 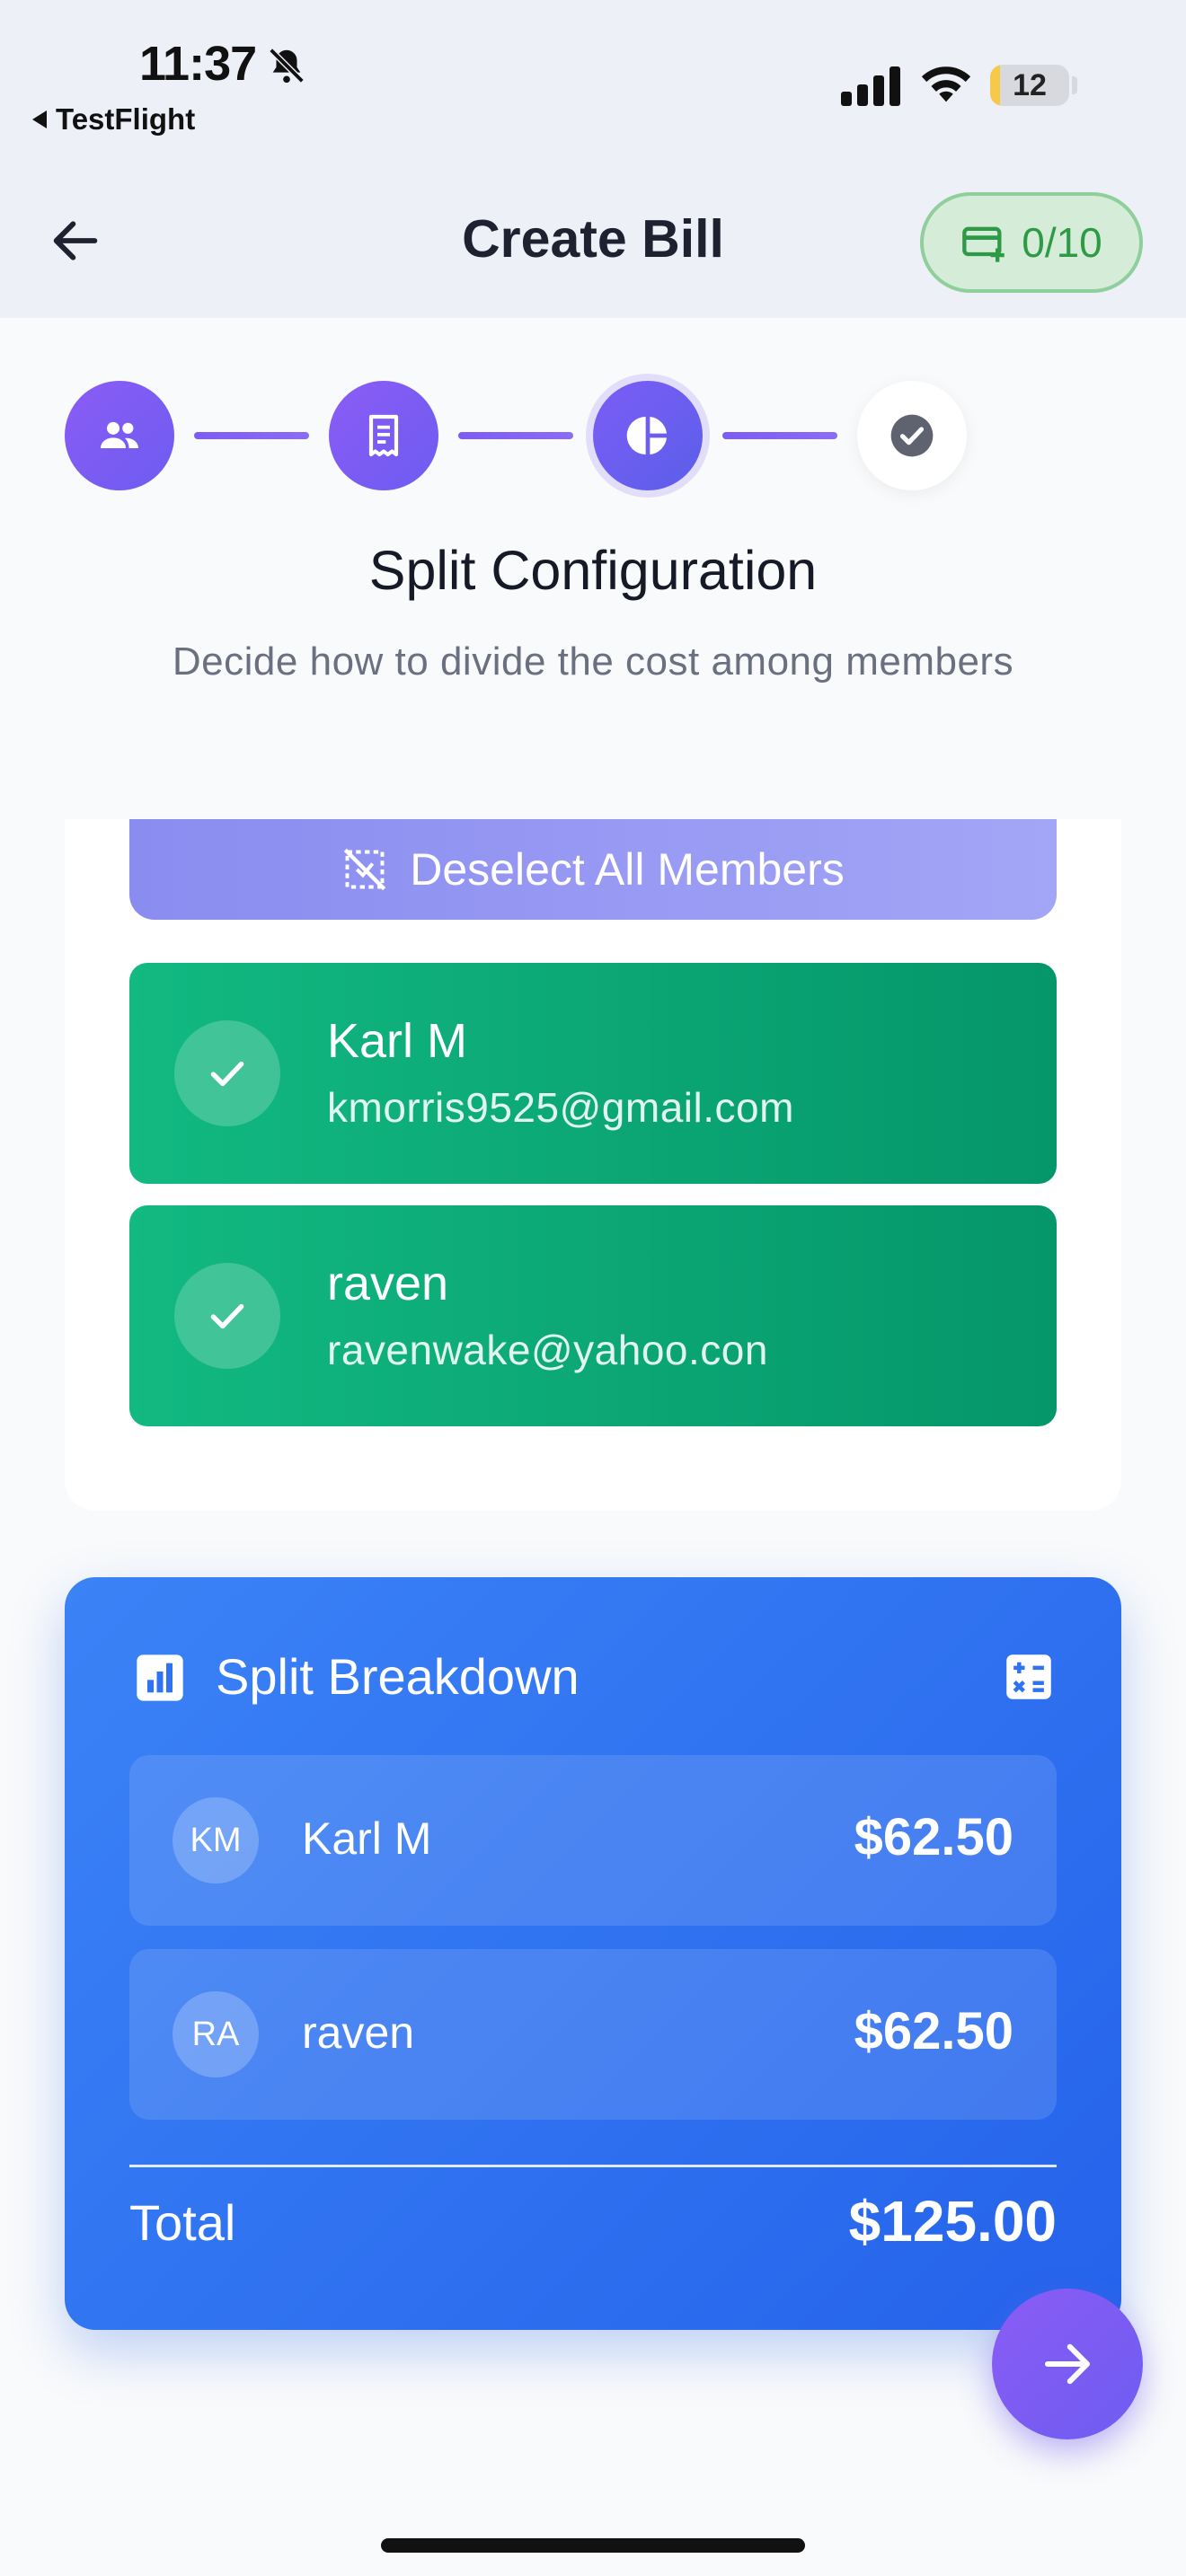 What do you see at coordinates (126, 119) in the screenshot?
I see `back-app-label: TestFlight` at bounding box center [126, 119].